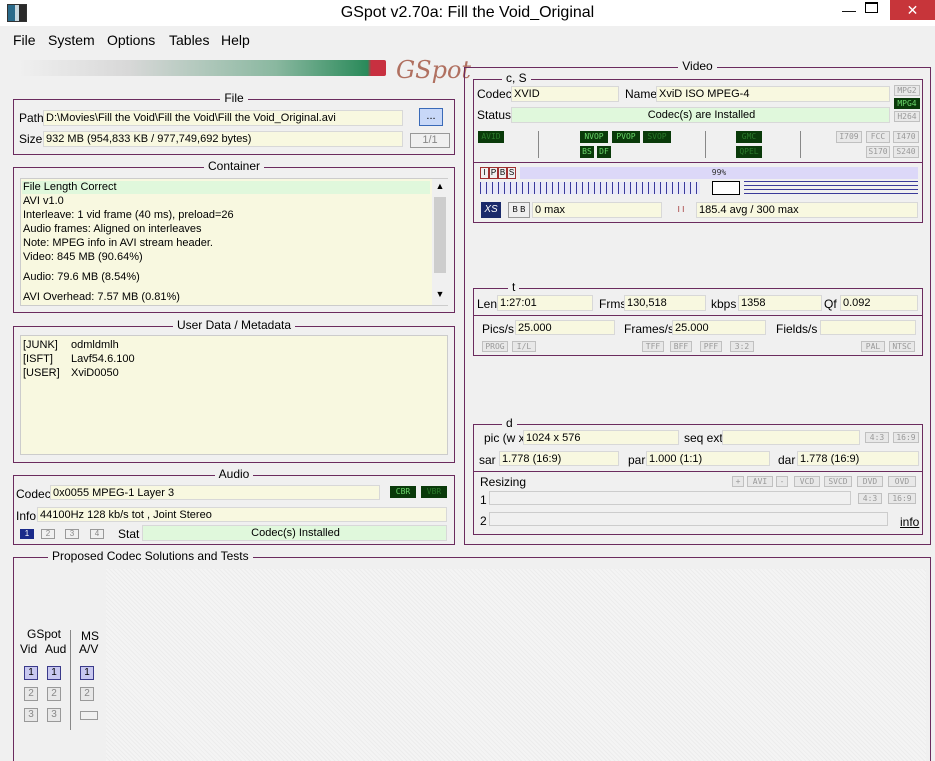 Image resolution: width=935 pixels, height=761 pixels. Describe the element at coordinates (54, 673) in the screenshot. I see `aud-slot-1: 1` at that location.